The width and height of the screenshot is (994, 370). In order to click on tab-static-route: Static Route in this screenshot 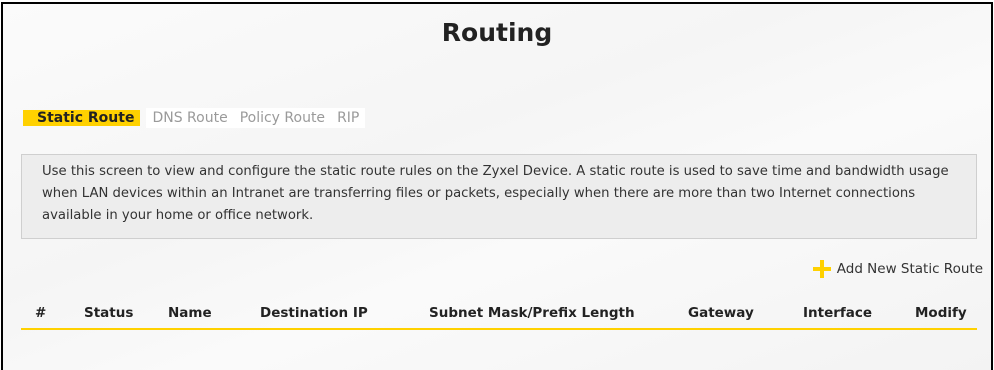, I will do `click(84, 118)`.